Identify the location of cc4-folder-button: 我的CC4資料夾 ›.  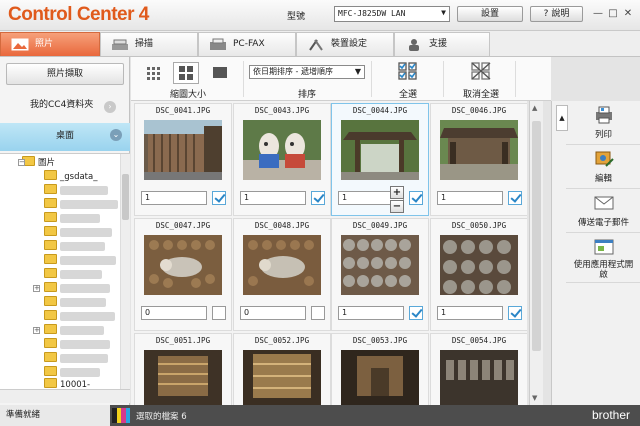
(65, 106).